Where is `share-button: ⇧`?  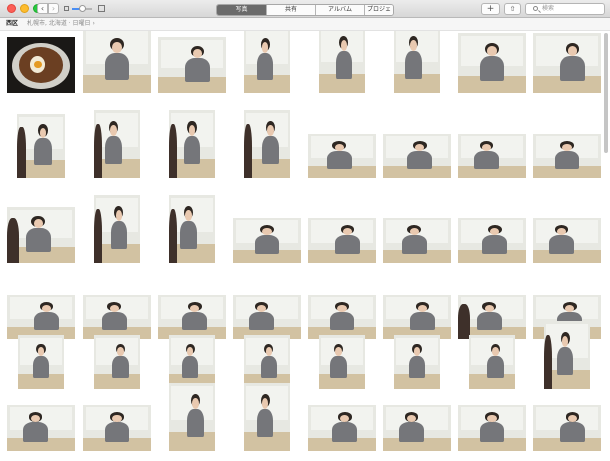 share-button: ⇧ is located at coordinates (512, 9).